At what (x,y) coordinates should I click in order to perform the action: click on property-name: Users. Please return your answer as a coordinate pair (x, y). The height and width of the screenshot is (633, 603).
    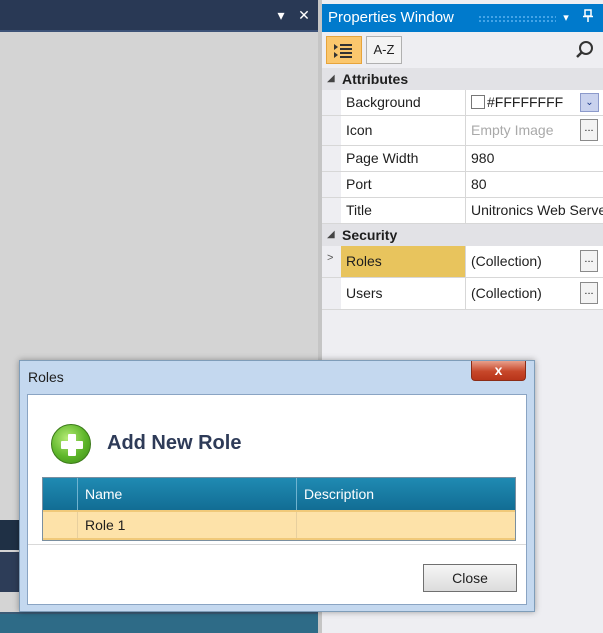
    Looking at the image, I should click on (403, 293).